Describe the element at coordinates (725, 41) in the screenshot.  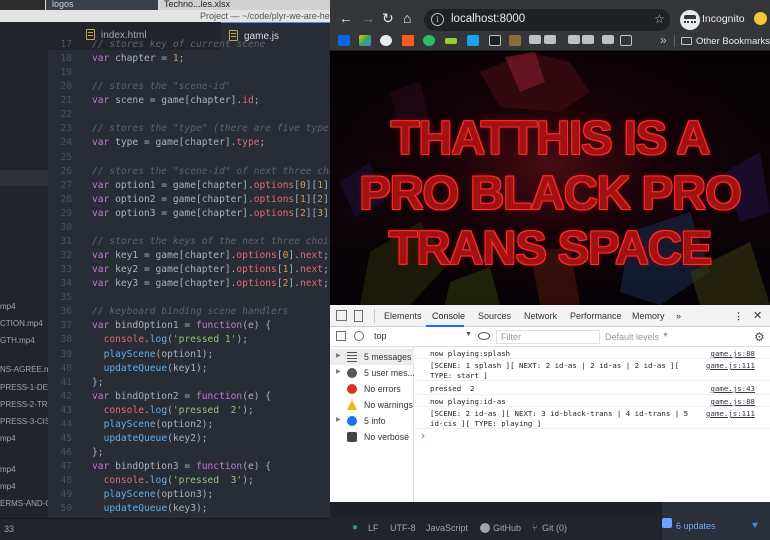
I see `other-bookmarks-button: Other Bookmarks` at that location.